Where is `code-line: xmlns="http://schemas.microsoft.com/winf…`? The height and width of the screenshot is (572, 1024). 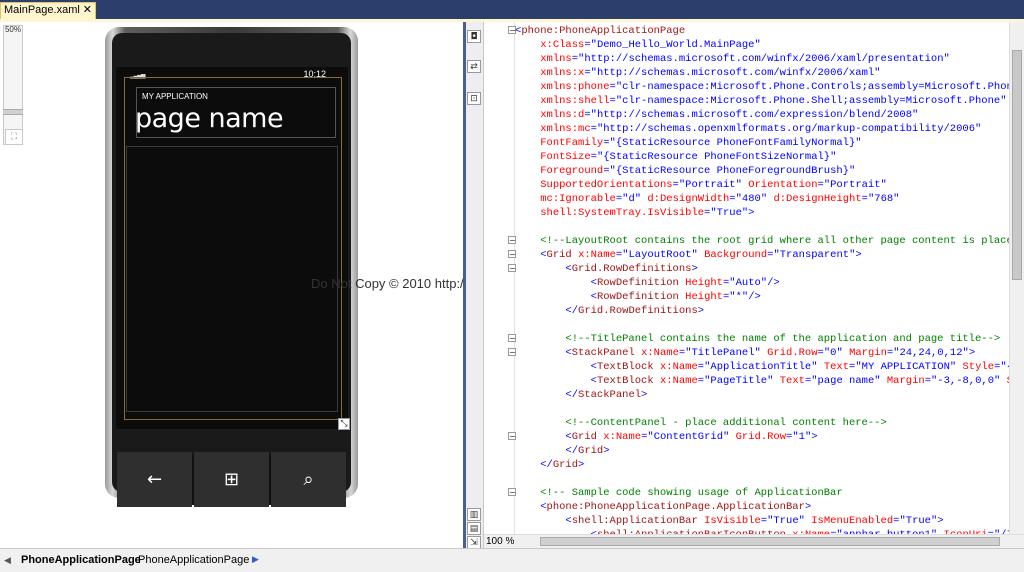 code-line: xmlns="http://schemas.microsoft.com/winf… is located at coordinates (732, 59).